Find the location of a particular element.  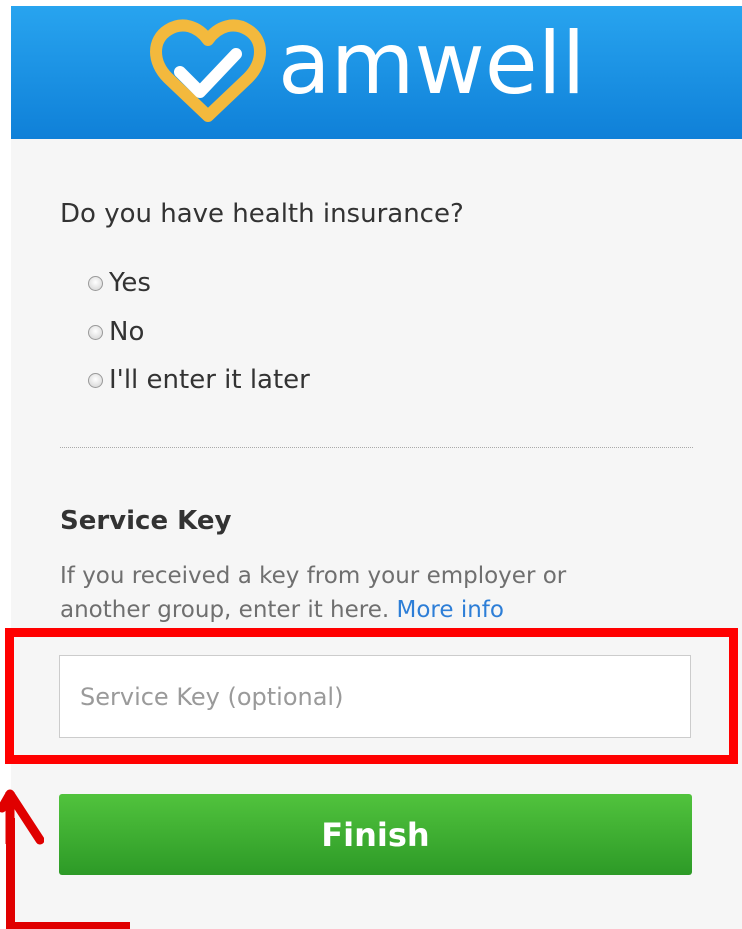

highlight-annotation-box is located at coordinates (371, 696).